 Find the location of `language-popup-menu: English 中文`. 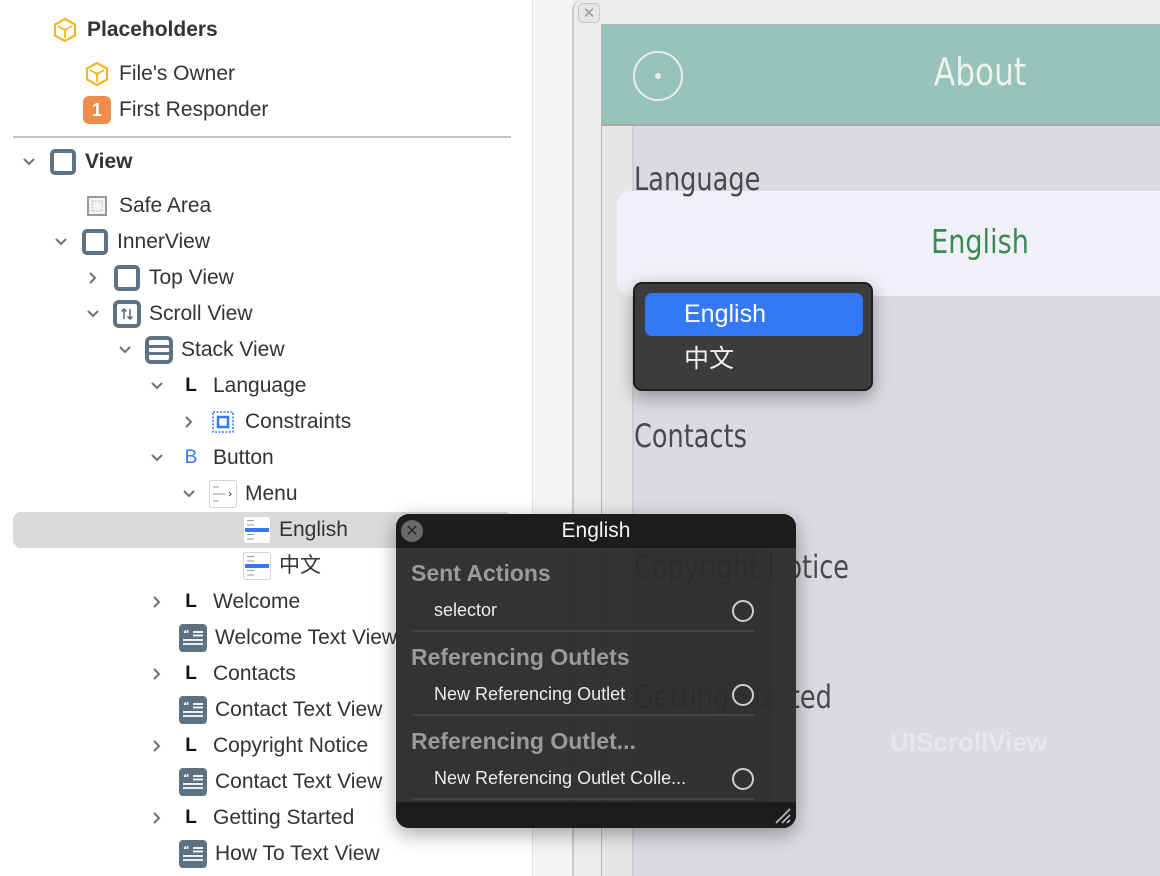

language-popup-menu: English 中文 is located at coordinates (753, 336).